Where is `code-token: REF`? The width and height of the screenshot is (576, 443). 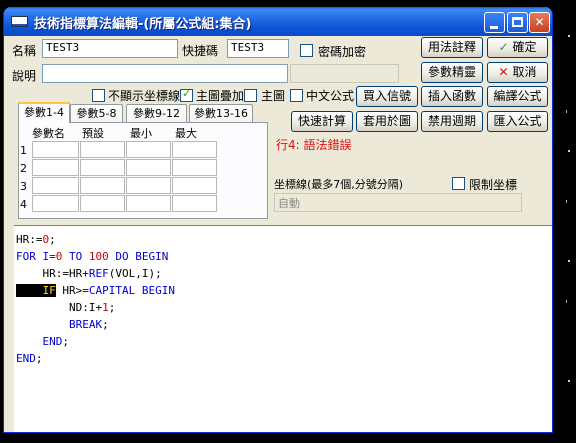
code-token: REF is located at coordinates (98, 273).